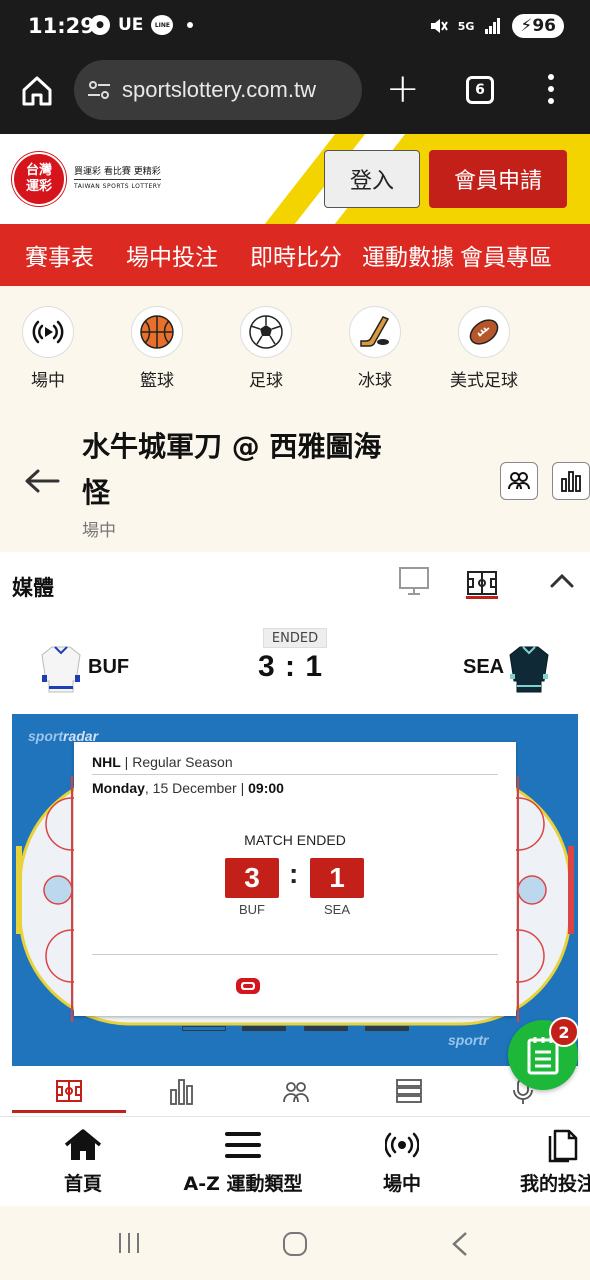  What do you see at coordinates (182, 1091) in the screenshot?
I see `tab-stats-icon` at bounding box center [182, 1091].